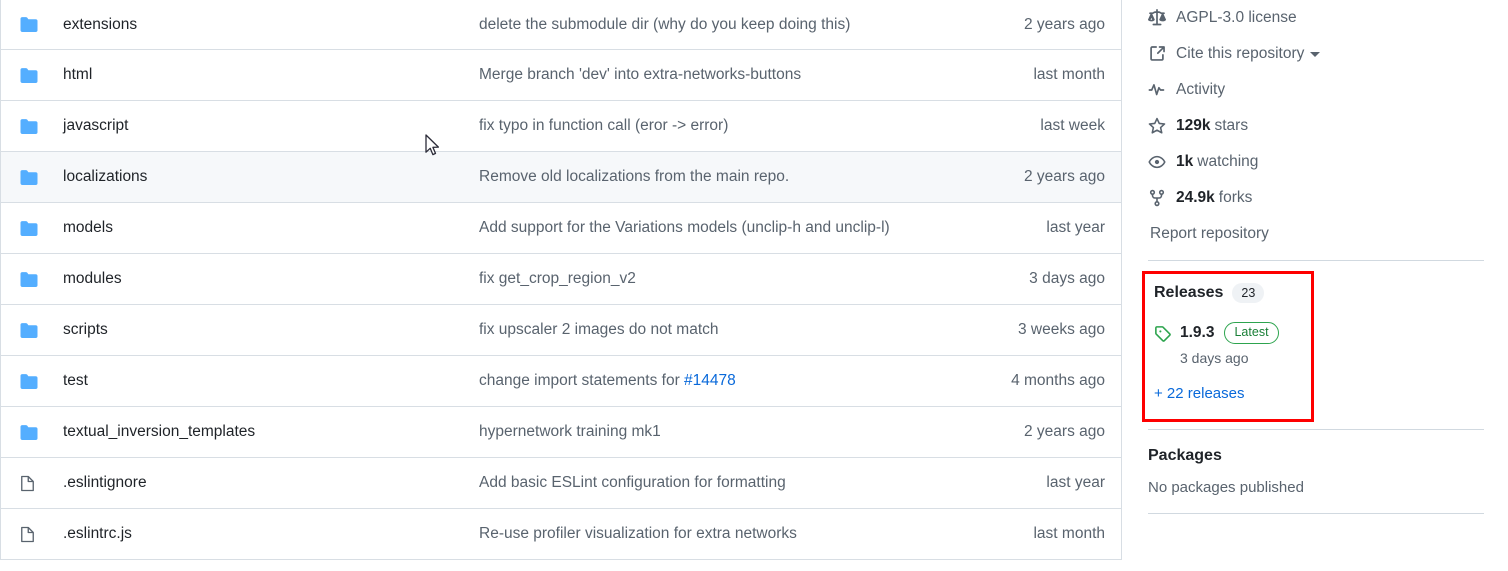 Image resolution: width=1508 pixels, height=571 pixels. I want to click on folder-name-link: localizations, so click(266, 177).